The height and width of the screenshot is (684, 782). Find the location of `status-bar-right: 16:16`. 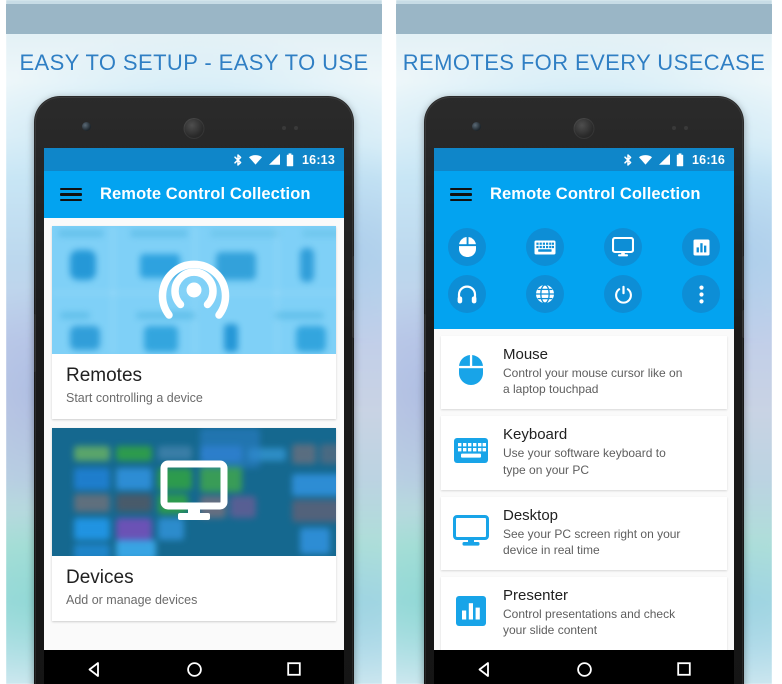

status-bar-right: 16:16 is located at coordinates (584, 159).